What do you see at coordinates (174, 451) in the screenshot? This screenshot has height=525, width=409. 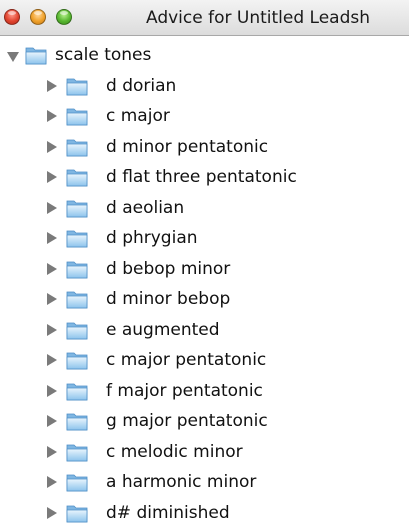 I see `tree-item-label: c melodic minor` at bounding box center [174, 451].